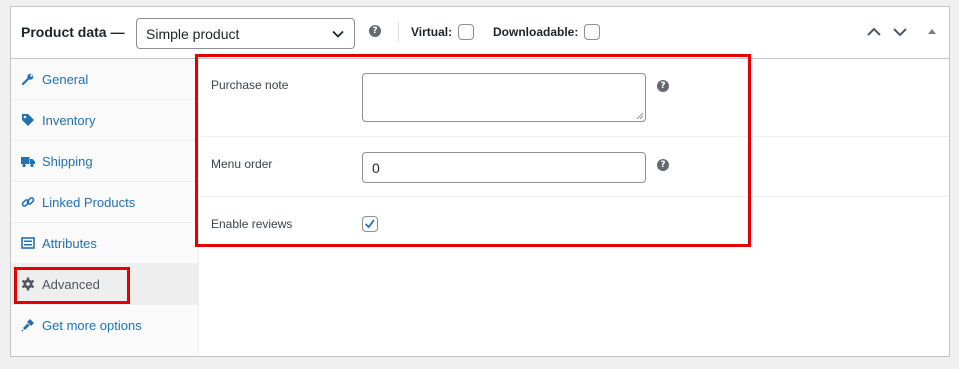 The image size is (959, 369). What do you see at coordinates (536, 32) in the screenshot?
I see `downloadable-label: Downloadable:` at bounding box center [536, 32].